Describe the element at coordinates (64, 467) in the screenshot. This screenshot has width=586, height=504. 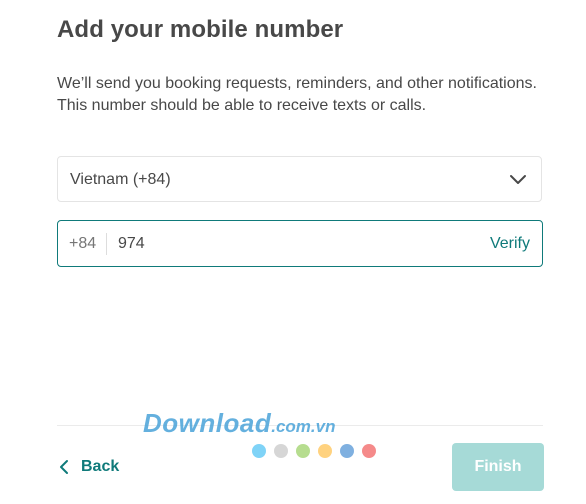
I see `chevron-left-icon` at that location.